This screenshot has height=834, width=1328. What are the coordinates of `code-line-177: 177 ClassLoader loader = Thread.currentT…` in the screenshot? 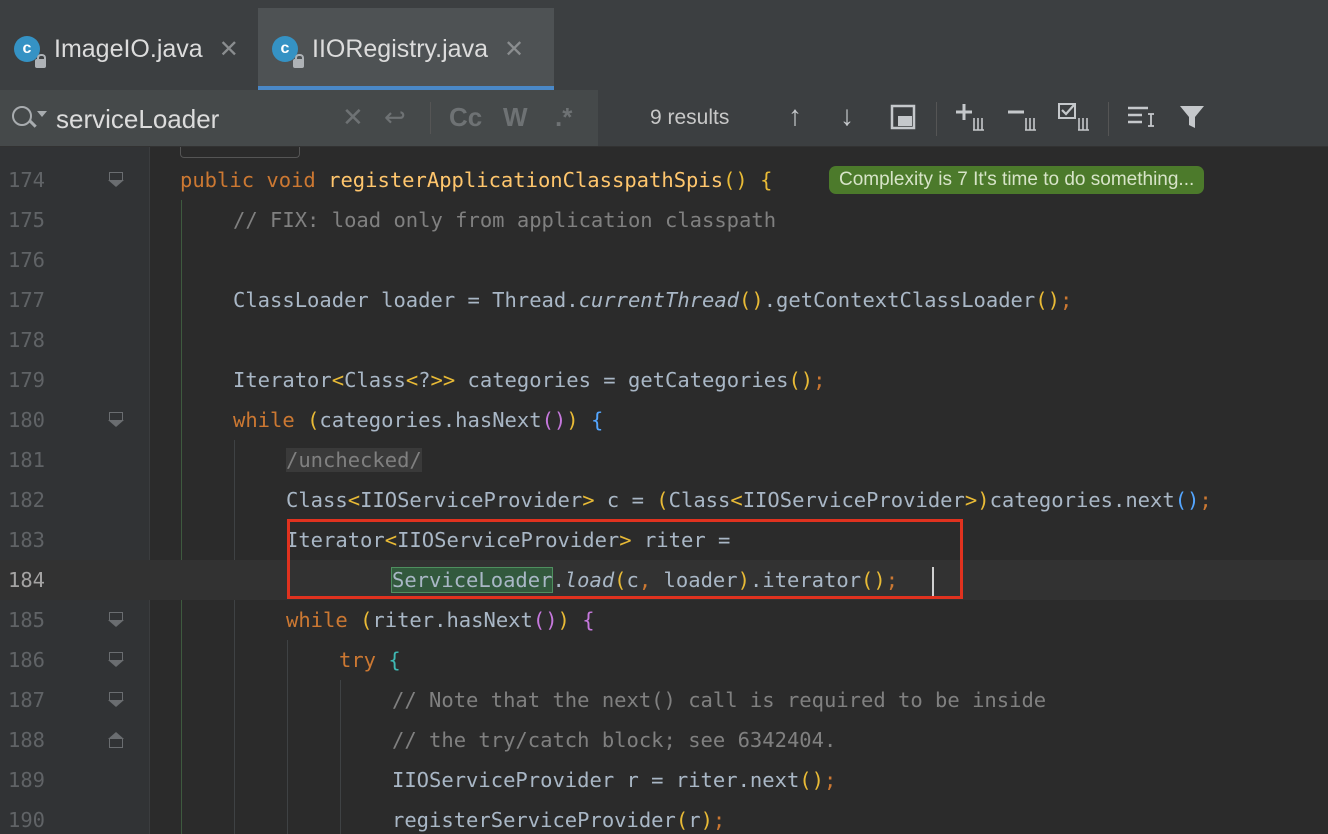 It's located at (540, 300).